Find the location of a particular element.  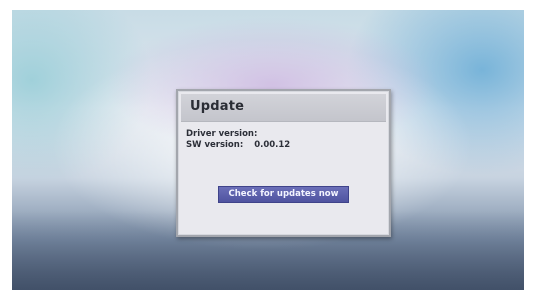

dialog-title: Update is located at coordinates (217, 106).